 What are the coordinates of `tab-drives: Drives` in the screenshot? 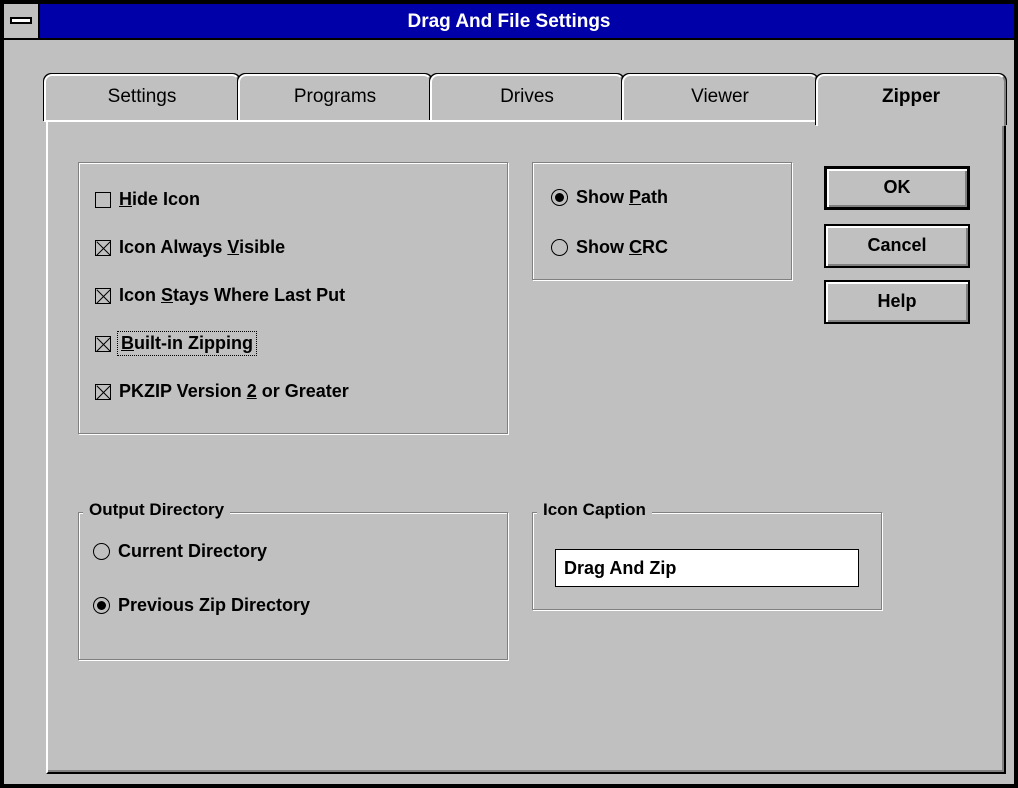 It's located at (527, 98).